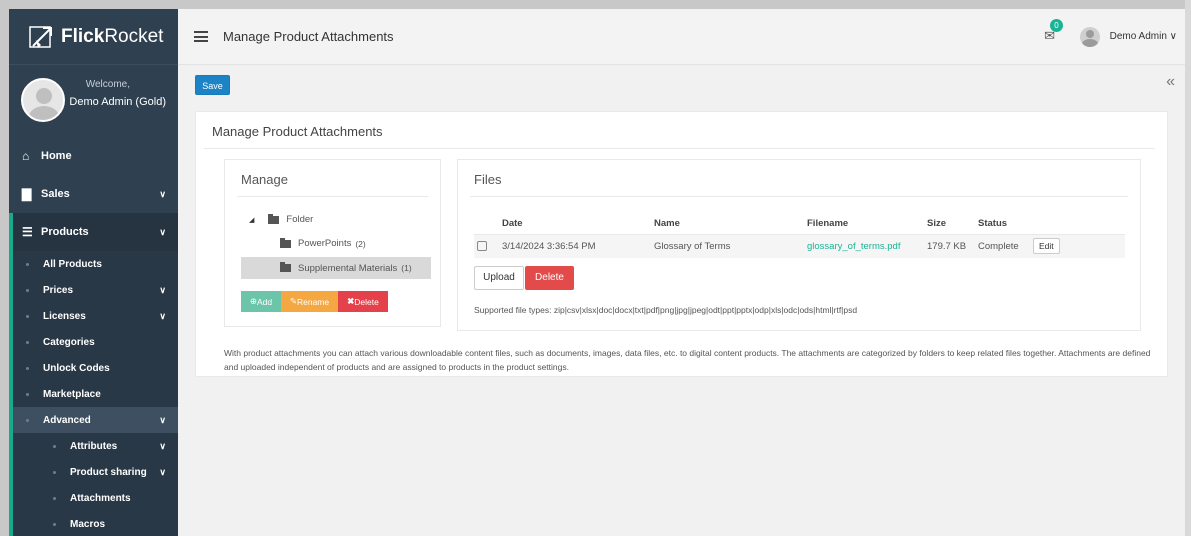 The height and width of the screenshot is (536, 1191). What do you see at coordinates (281, 219) in the screenshot?
I see `tree-root-folder: ◢ Folder` at bounding box center [281, 219].